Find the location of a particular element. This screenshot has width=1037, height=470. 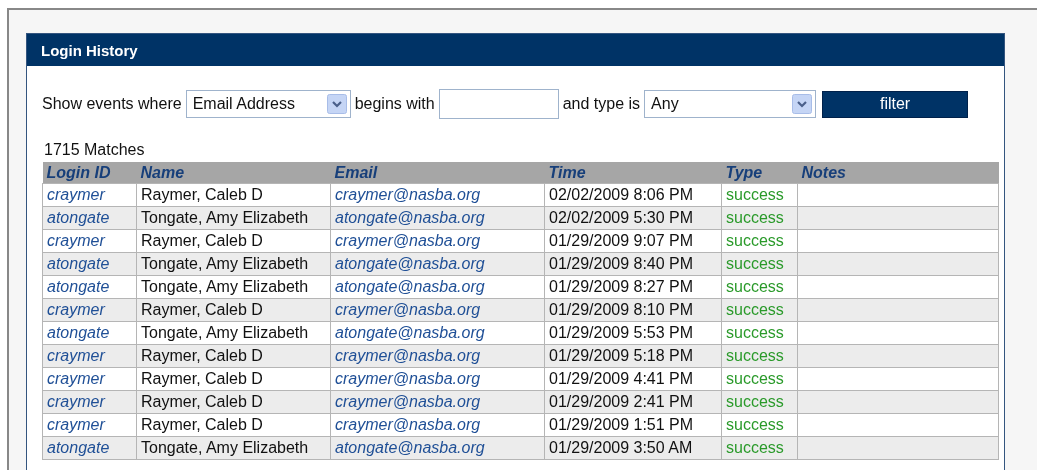

table-cell: 01/29/2009 8:27 PM is located at coordinates (621, 286).